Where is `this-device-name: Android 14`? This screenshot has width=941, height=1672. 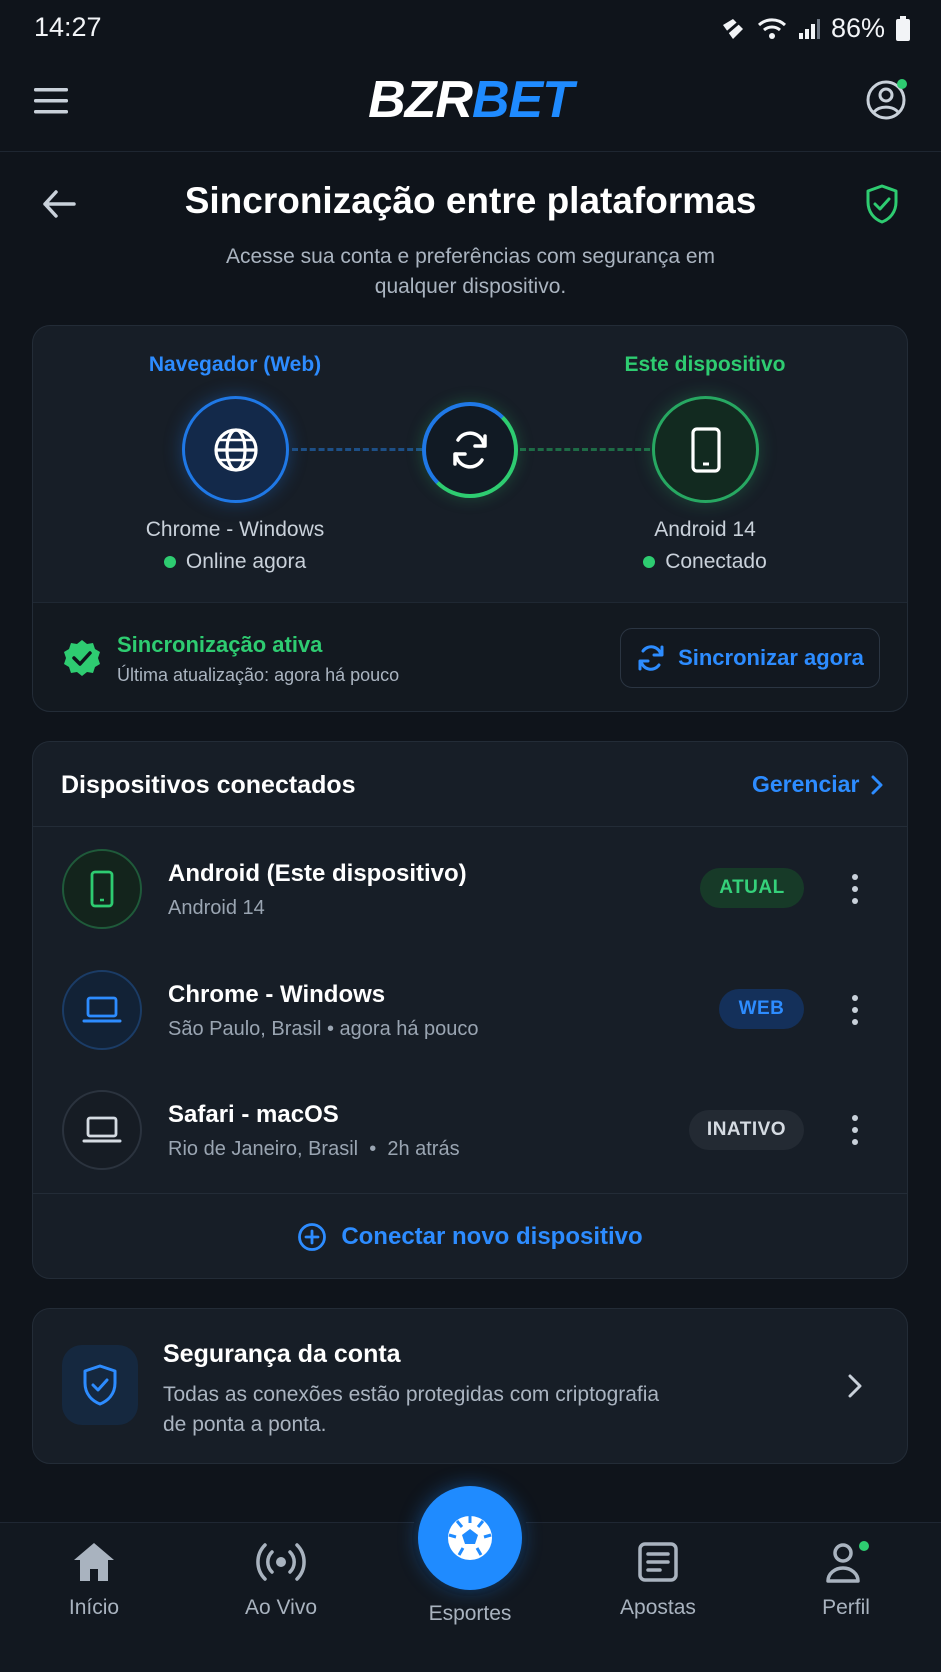 this-device-name: Android 14 is located at coordinates (705, 529).